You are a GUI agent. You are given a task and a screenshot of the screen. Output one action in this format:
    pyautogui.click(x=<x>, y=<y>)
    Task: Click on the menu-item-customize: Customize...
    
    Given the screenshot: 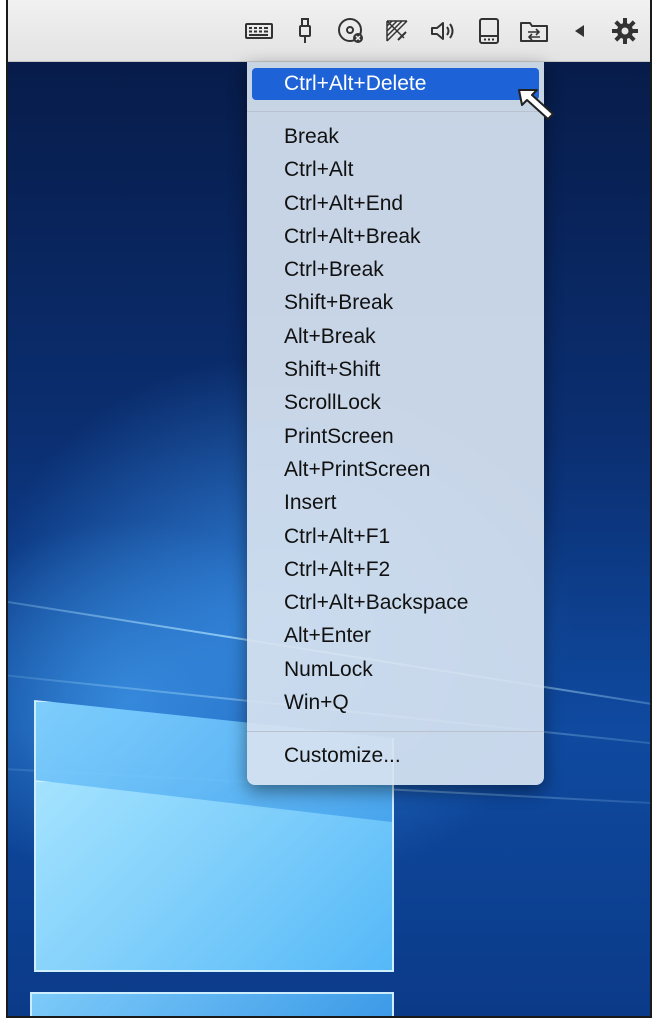 What is the action you would take?
    pyautogui.click(x=395, y=755)
    